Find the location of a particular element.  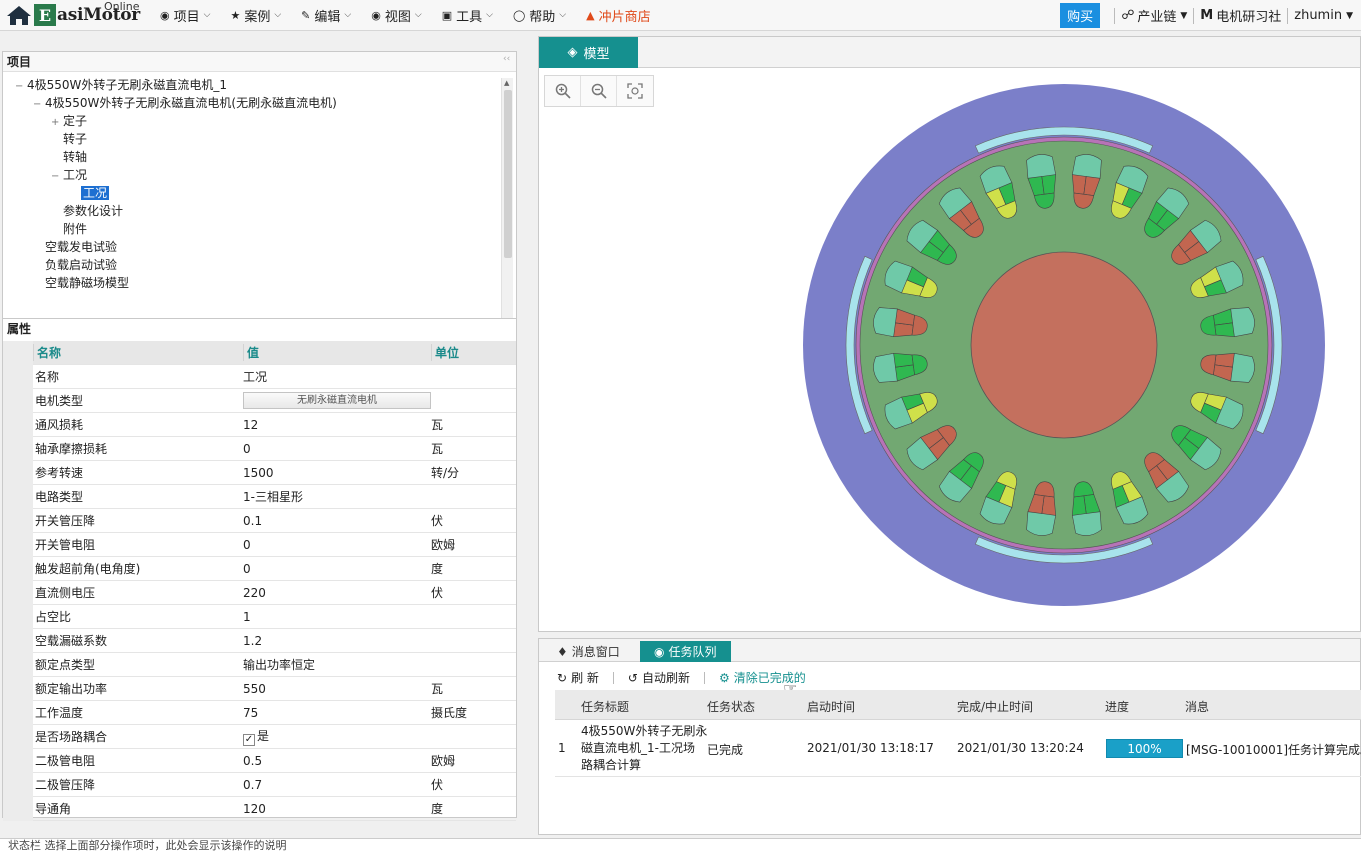

property-value: 1500 is located at coordinates (337, 473).